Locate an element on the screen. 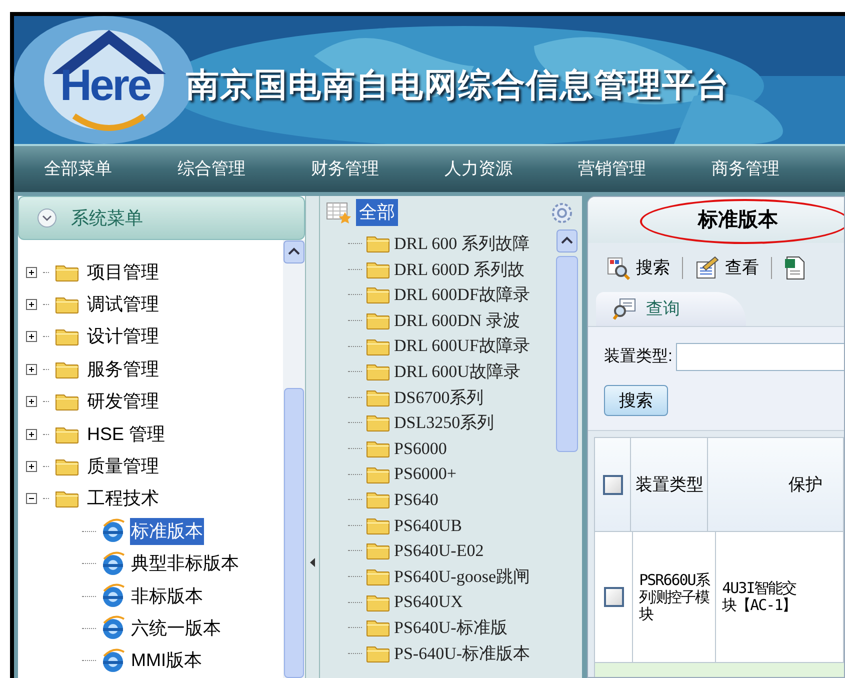 The height and width of the screenshot is (678, 845). tree-item: DRL 600D 系列故 is located at coordinates (459, 269).